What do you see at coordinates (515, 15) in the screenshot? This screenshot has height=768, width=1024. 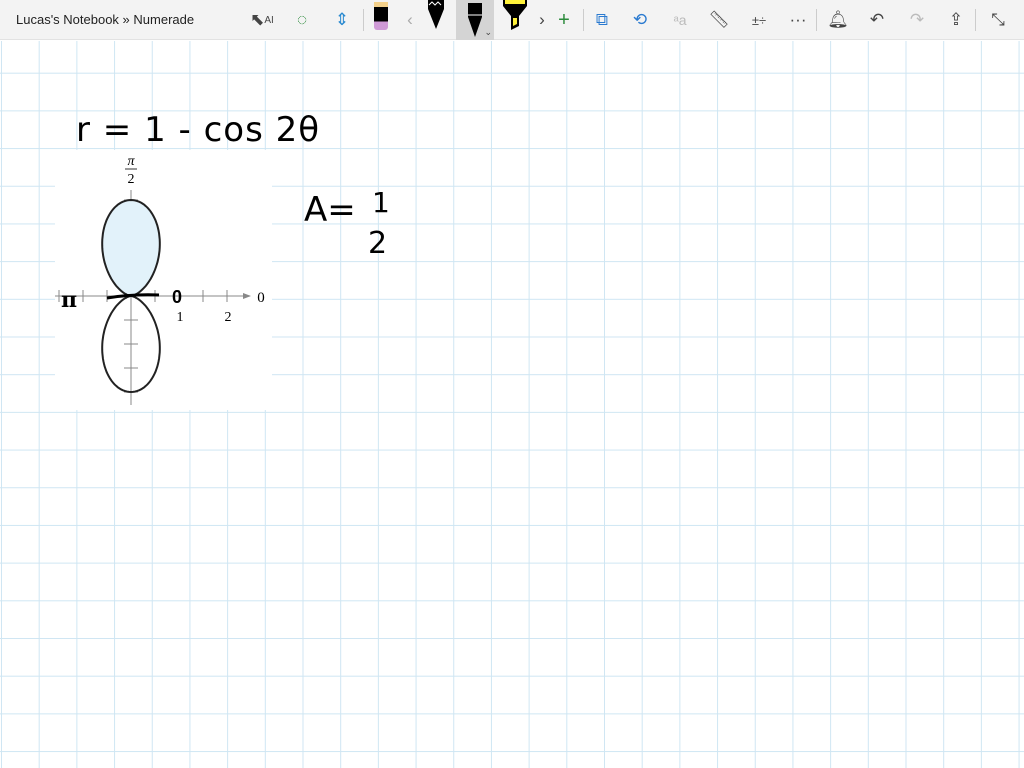 I see `highlighter-button` at bounding box center [515, 15].